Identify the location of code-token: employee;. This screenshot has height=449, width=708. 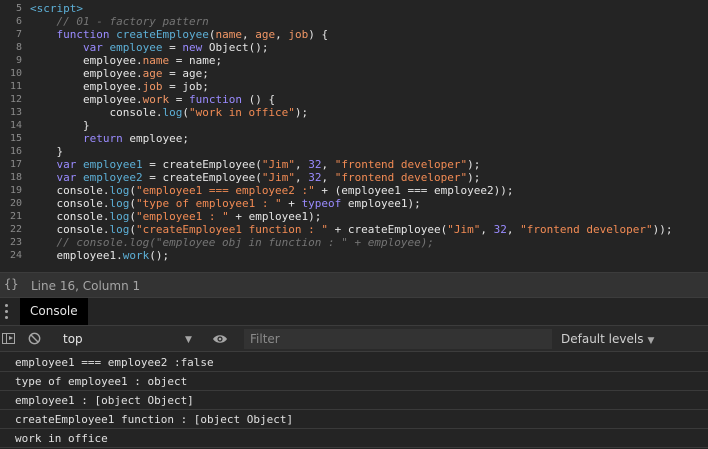
(159, 138).